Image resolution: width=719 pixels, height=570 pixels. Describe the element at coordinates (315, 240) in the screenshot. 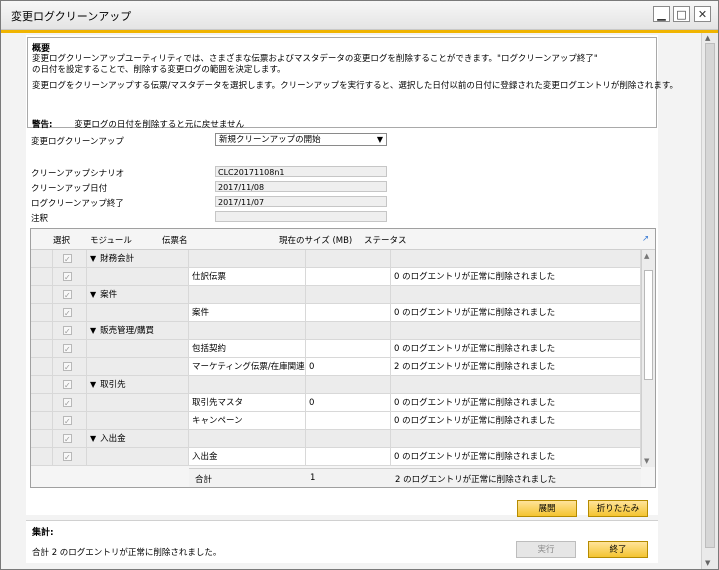

I see `header-size: 現在のサイズ (MB)` at that location.